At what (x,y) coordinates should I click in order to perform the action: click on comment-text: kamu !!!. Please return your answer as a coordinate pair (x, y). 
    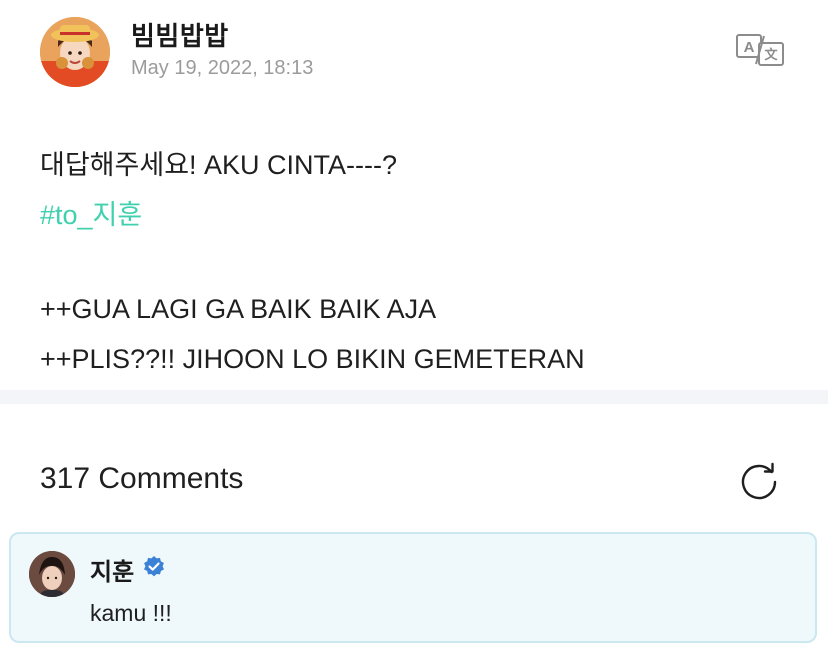
    Looking at the image, I should click on (131, 613).